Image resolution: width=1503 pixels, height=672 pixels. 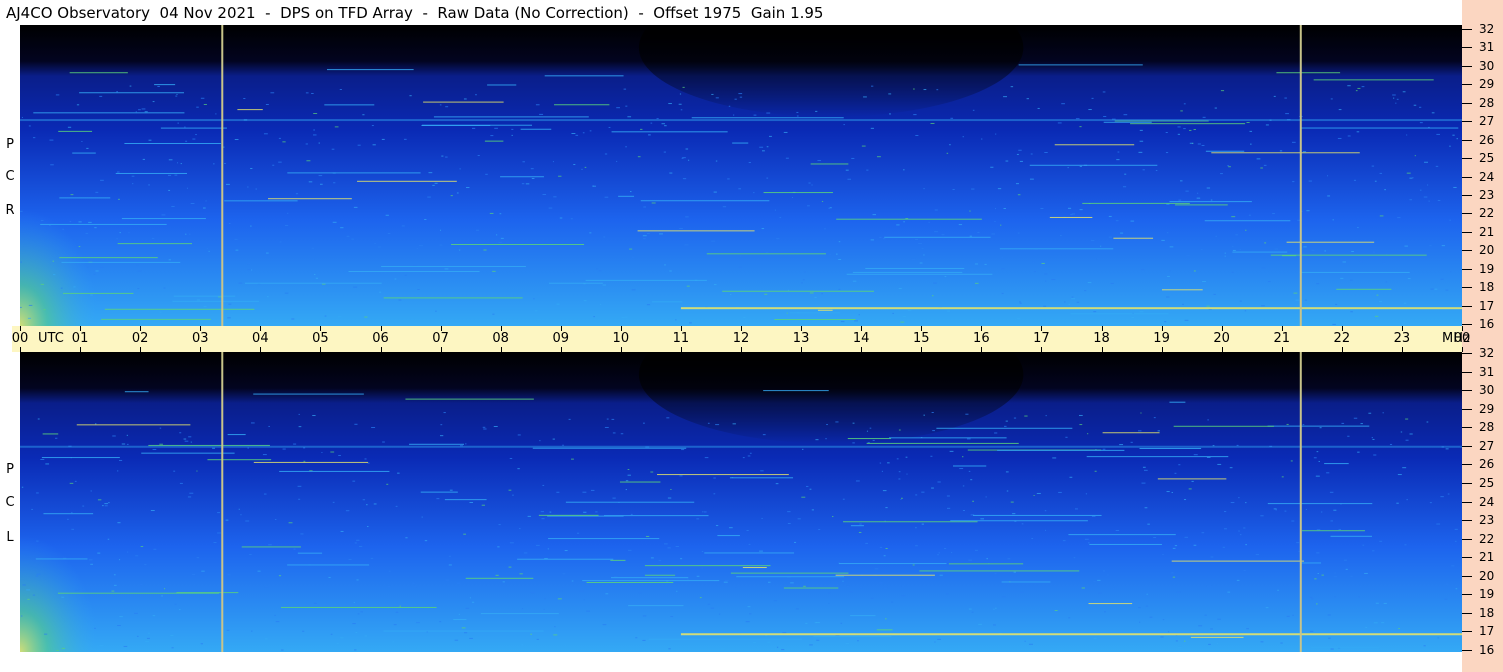 I want to click on panel-label-char: P, so click(x=10, y=144).